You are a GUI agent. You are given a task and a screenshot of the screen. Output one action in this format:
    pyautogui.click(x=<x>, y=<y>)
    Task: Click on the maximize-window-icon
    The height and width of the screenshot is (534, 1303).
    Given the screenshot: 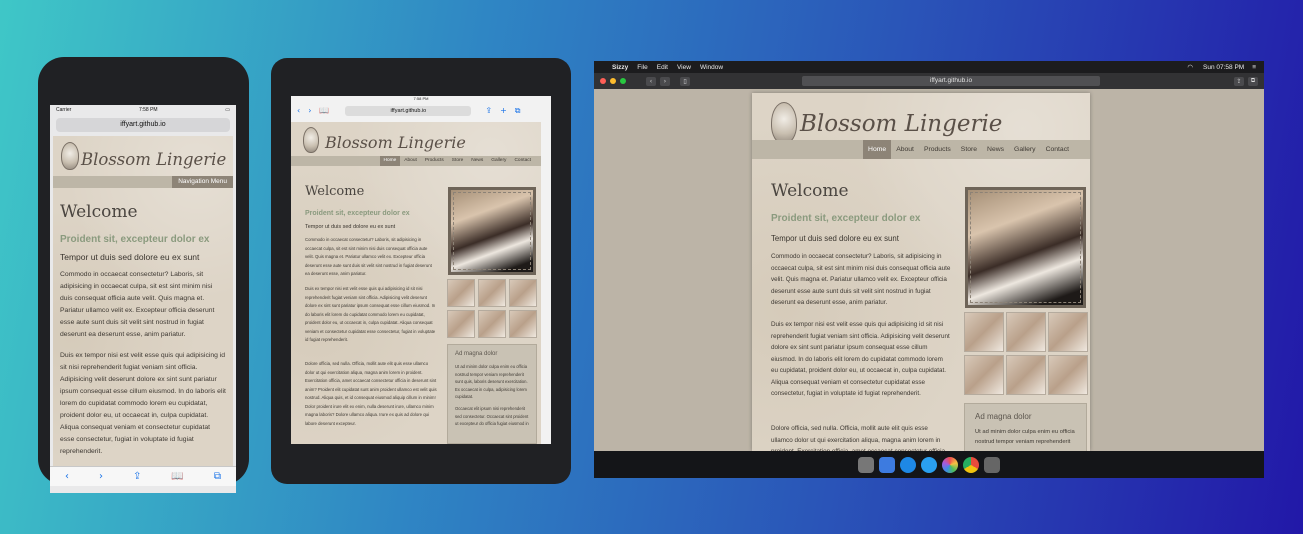 What is the action you would take?
    pyautogui.click(x=623, y=81)
    